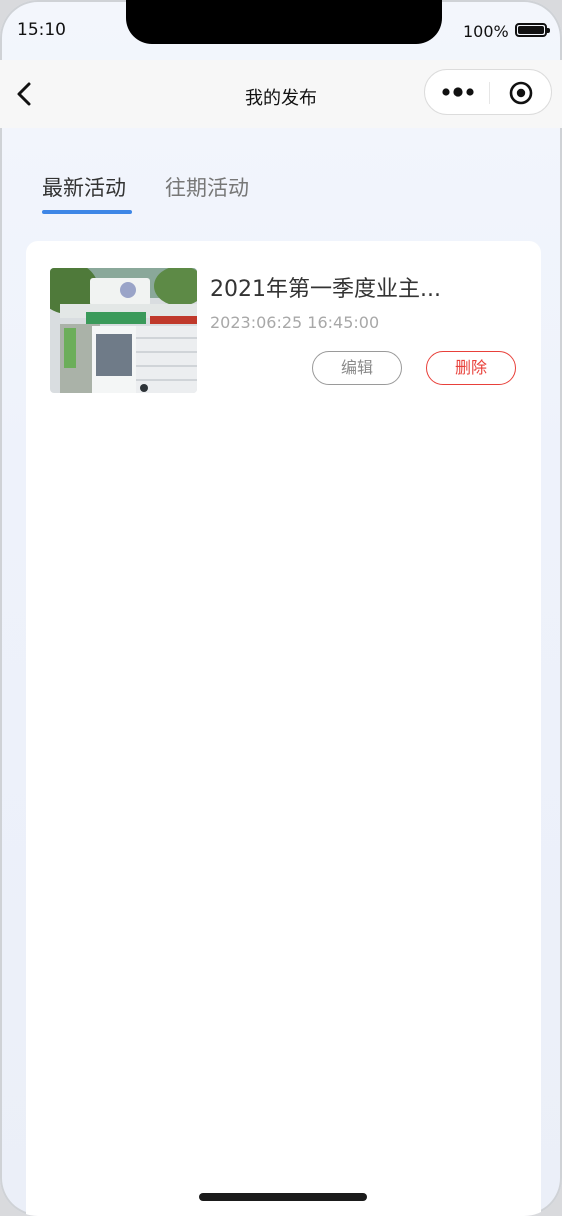 The height and width of the screenshot is (1216, 562). What do you see at coordinates (207, 187) in the screenshot?
I see `tab-past-activities: 往期活动` at bounding box center [207, 187].